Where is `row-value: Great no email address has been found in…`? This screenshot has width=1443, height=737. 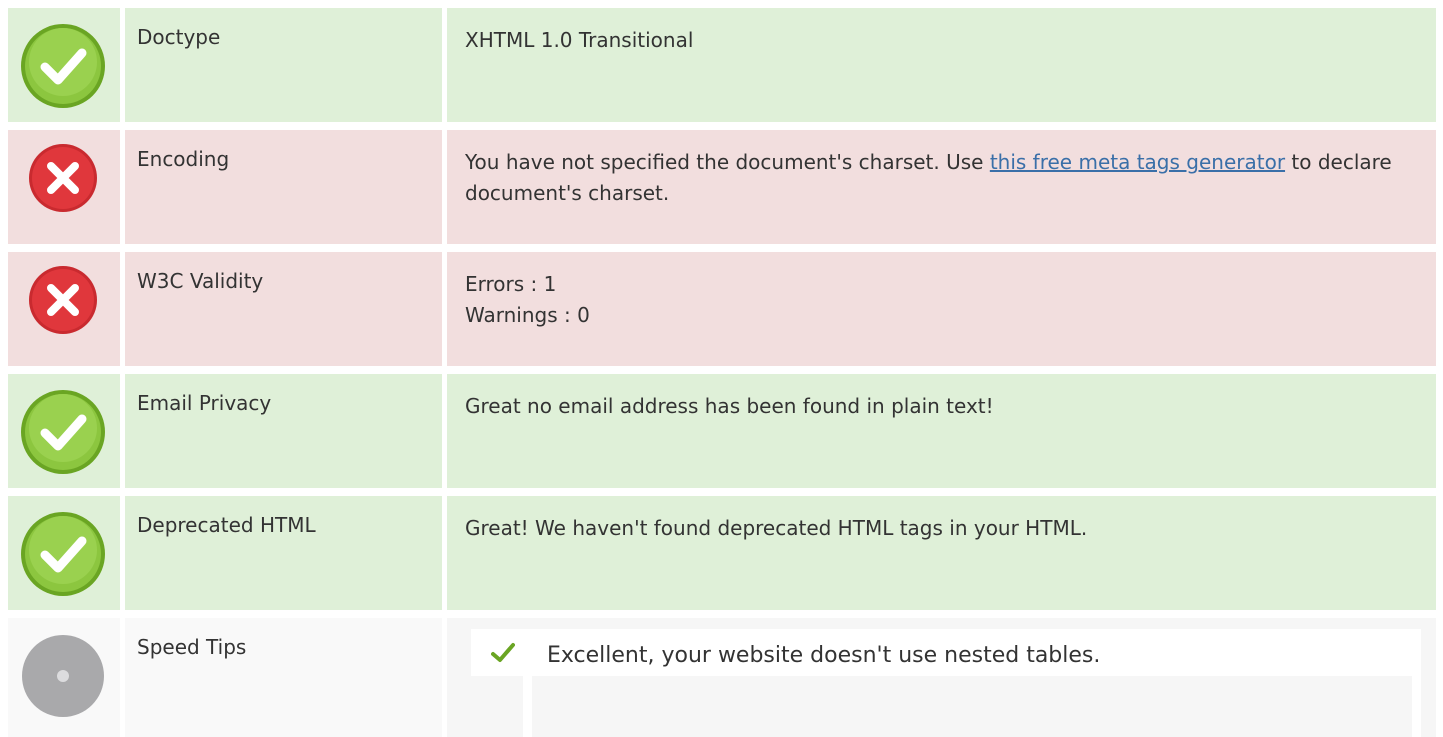
row-value: Great no email address has been found in… is located at coordinates (941, 431).